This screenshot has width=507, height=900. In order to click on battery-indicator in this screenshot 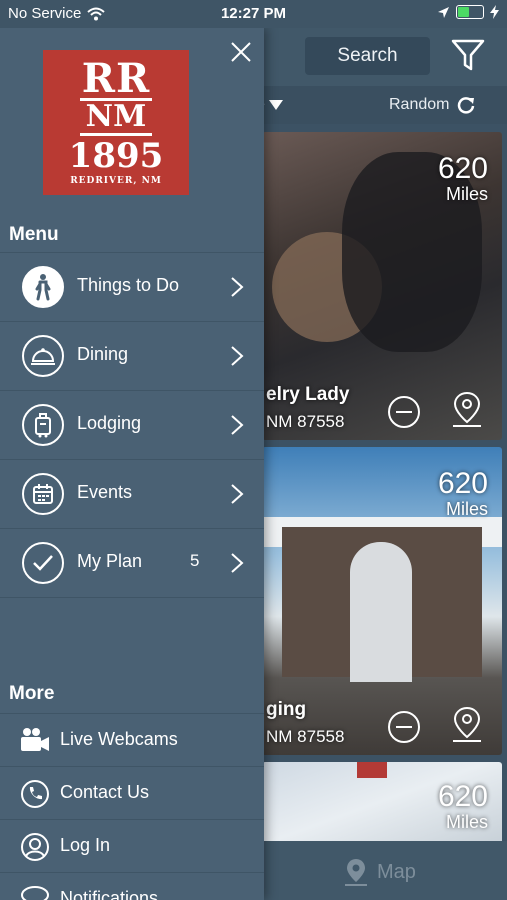, I will do `click(470, 12)`.